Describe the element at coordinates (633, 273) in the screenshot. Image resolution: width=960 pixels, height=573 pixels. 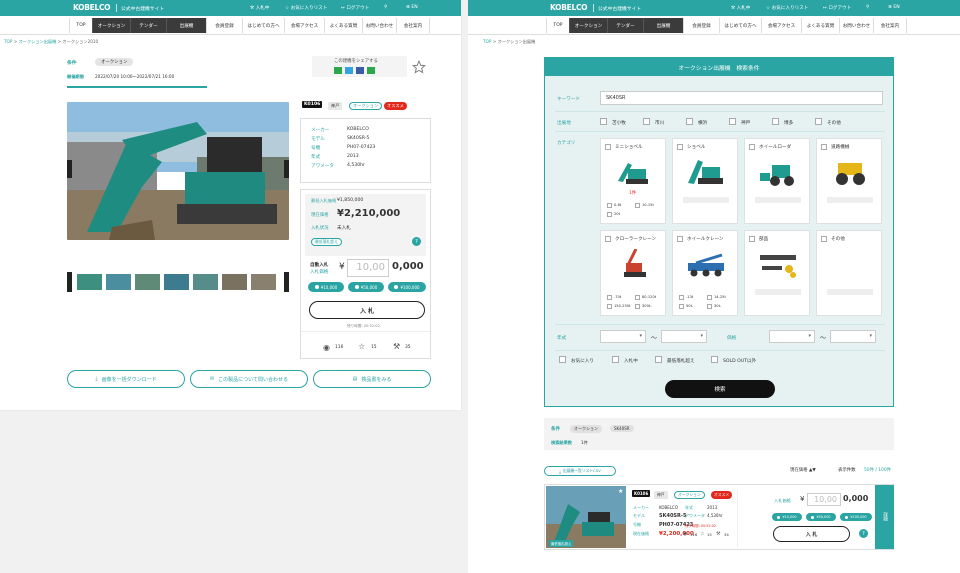
I see `category-crawler-crane: クローラークレーン -70t 80-120t 150-250t 300t-` at that location.